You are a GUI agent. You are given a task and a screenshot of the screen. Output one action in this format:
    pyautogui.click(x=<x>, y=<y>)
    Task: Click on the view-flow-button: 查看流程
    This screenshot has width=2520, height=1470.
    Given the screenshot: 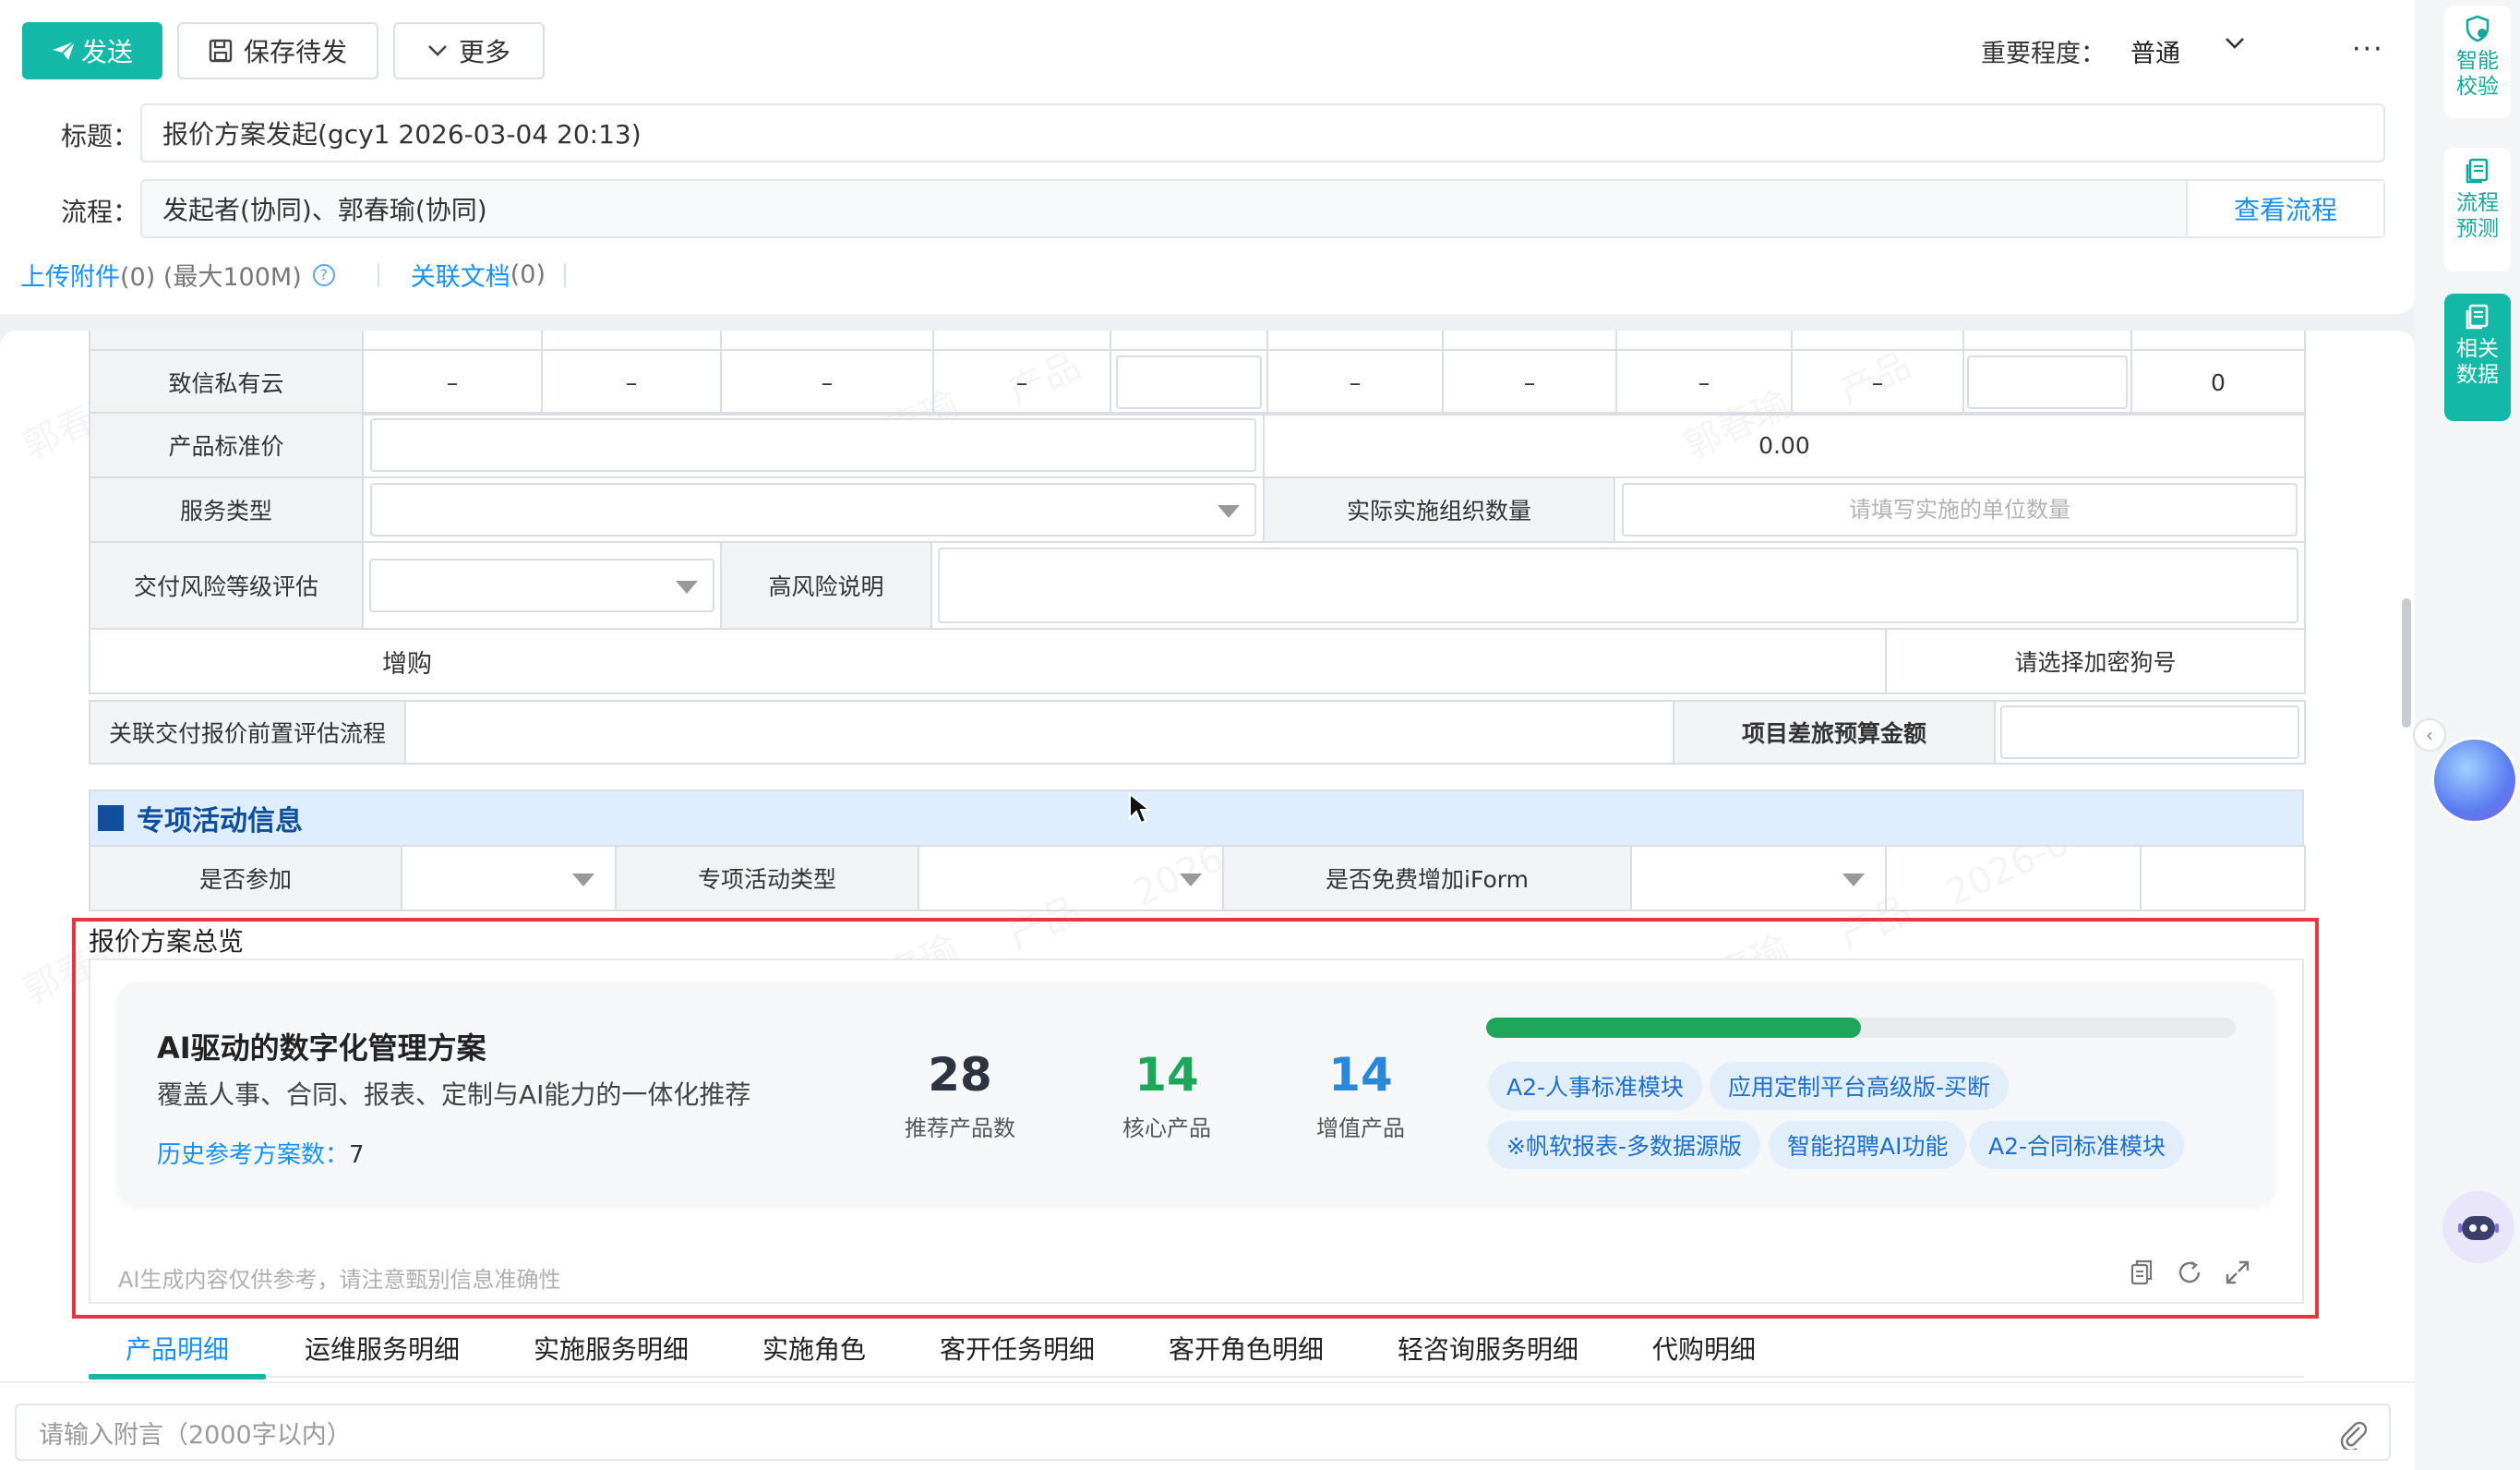 What is the action you would take?
    pyautogui.click(x=2284, y=208)
    